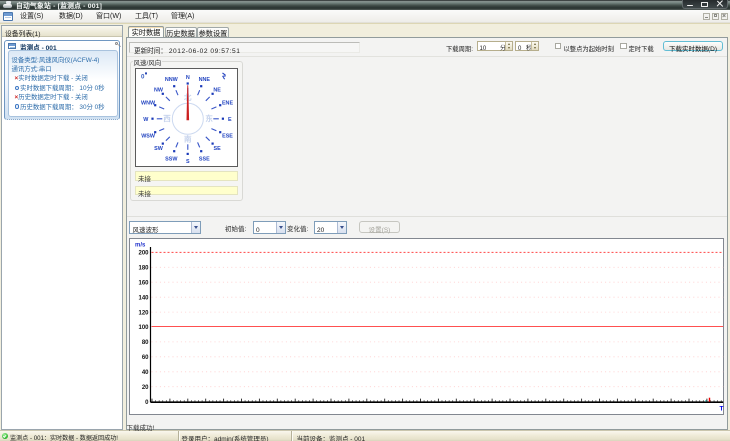 The width and height of the screenshot is (730, 441). What do you see at coordinates (171, 158) in the screenshot?
I see `svg-text: SSW` at bounding box center [171, 158].